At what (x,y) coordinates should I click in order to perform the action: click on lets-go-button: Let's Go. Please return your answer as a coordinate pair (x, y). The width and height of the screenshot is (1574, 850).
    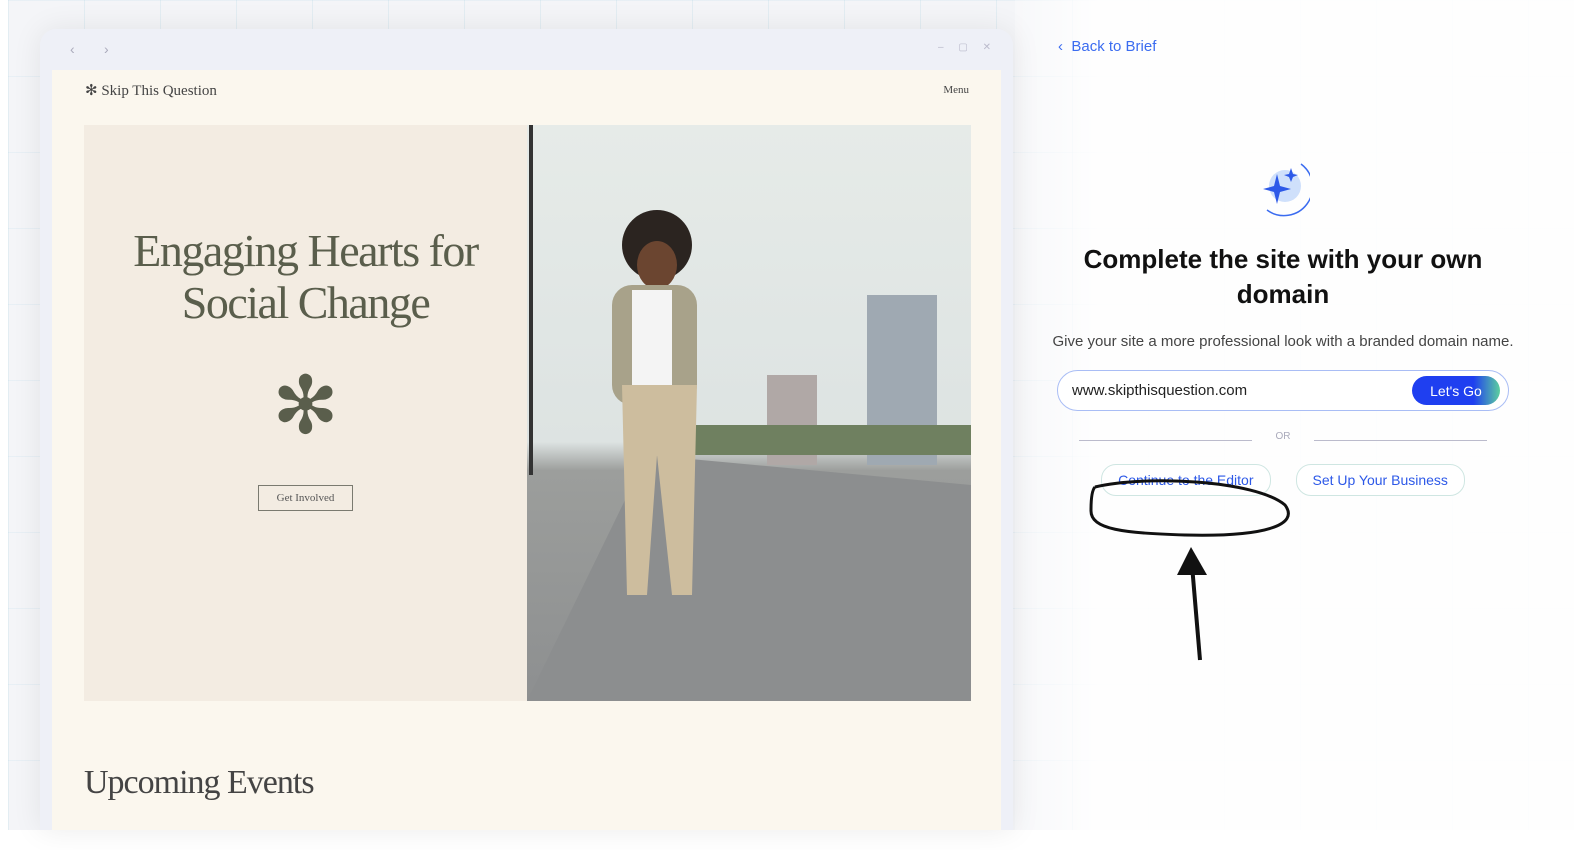
    Looking at the image, I should click on (1456, 390).